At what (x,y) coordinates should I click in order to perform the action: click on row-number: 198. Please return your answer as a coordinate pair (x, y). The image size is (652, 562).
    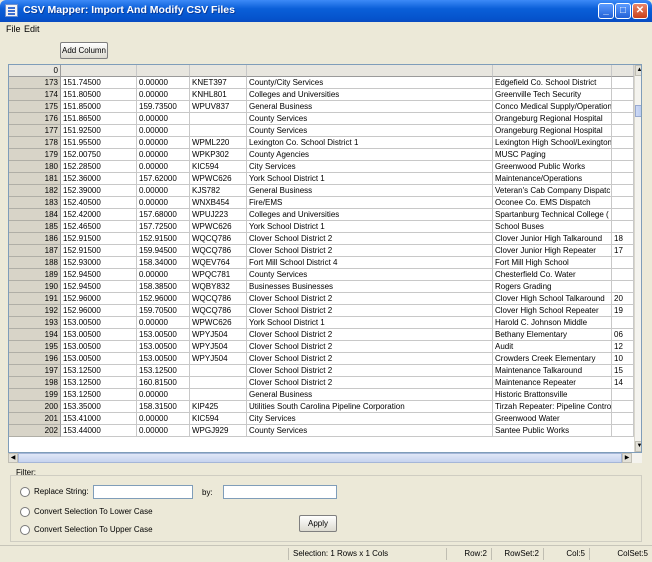
    Looking at the image, I should click on (35, 383).